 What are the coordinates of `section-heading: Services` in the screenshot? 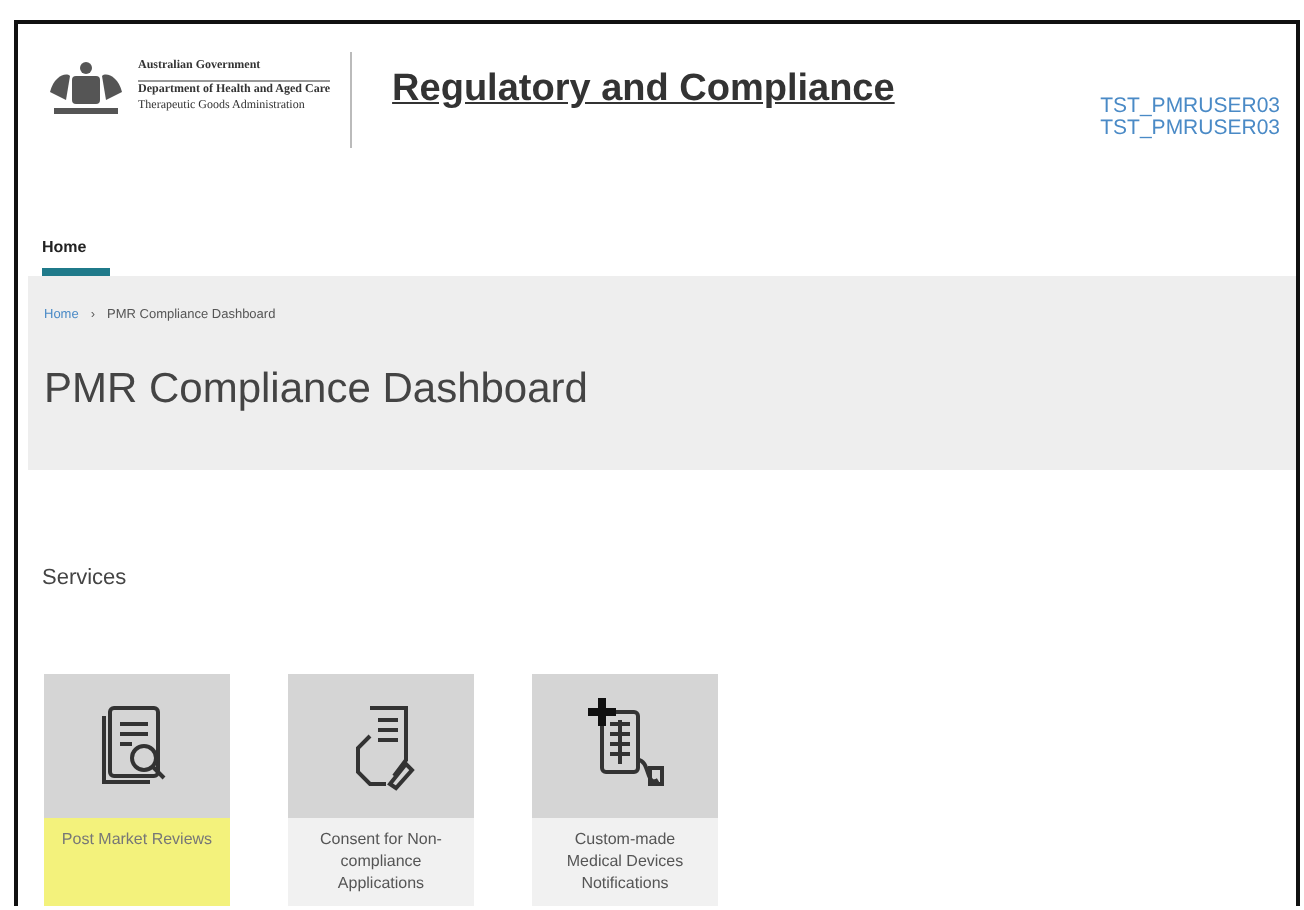 It's located at (85, 578).